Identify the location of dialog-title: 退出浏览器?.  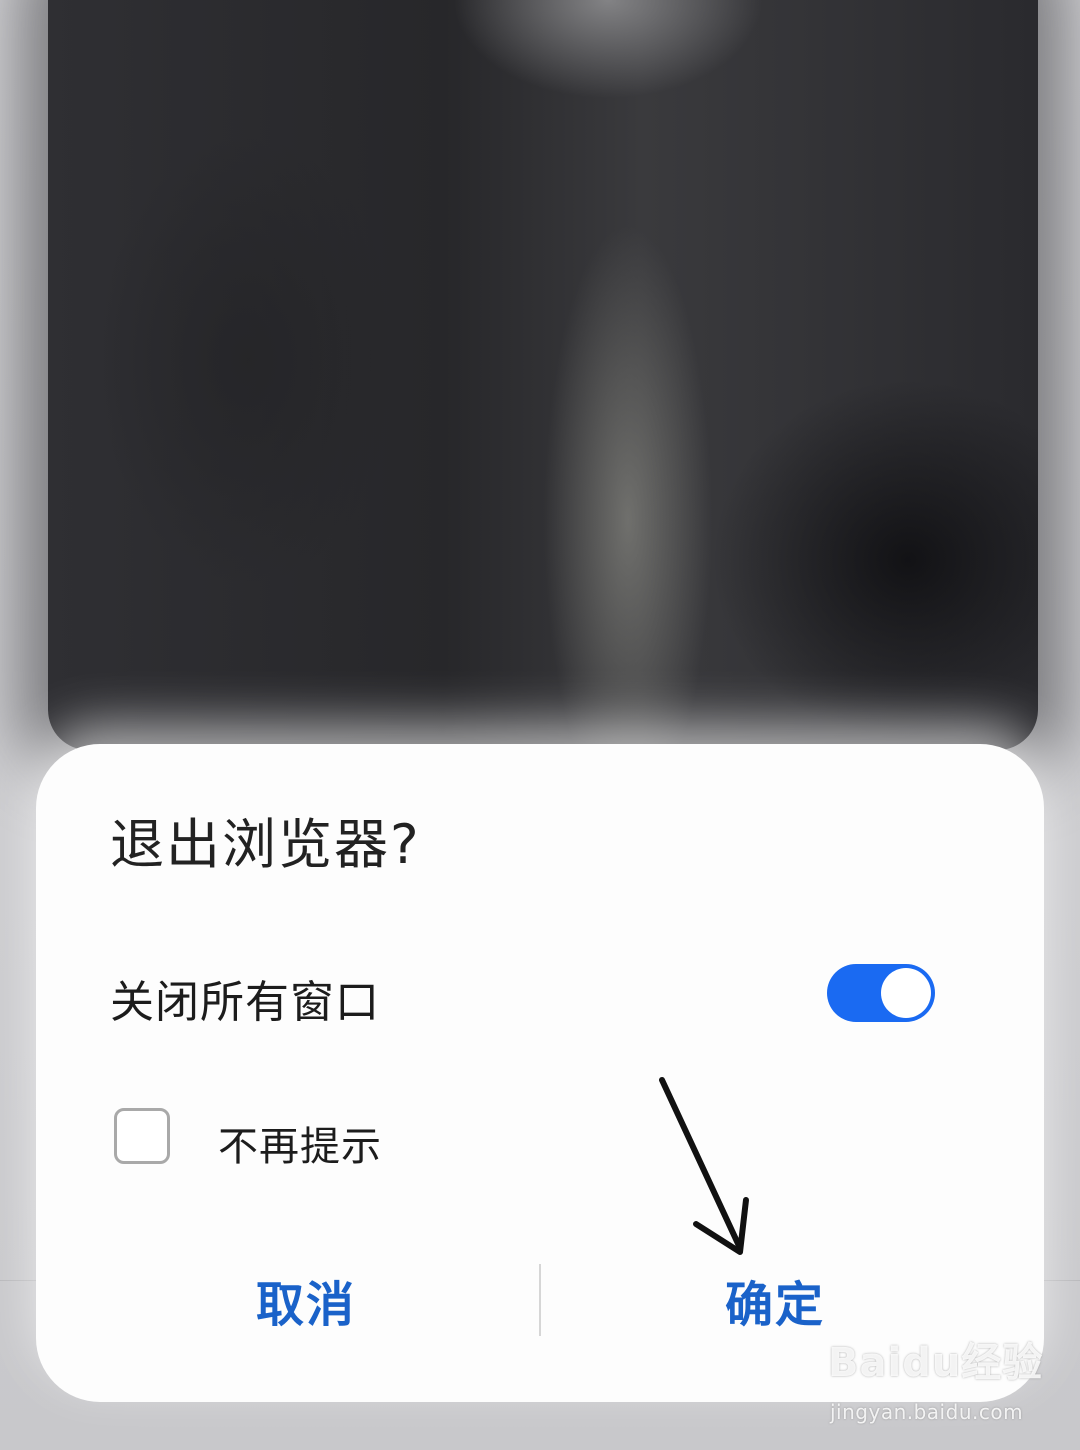
(265, 844).